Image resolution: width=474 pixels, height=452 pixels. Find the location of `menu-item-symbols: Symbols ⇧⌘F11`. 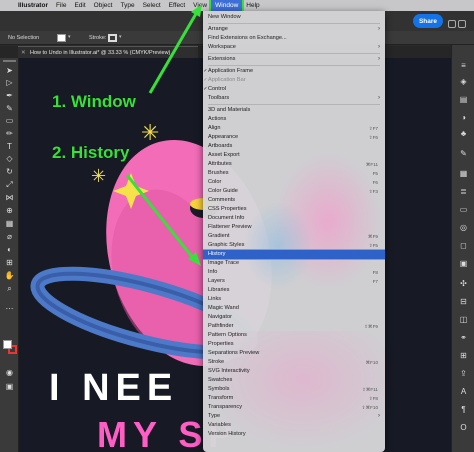

menu-item-symbols: Symbols ⇧⌘F11 is located at coordinates (294, 389).